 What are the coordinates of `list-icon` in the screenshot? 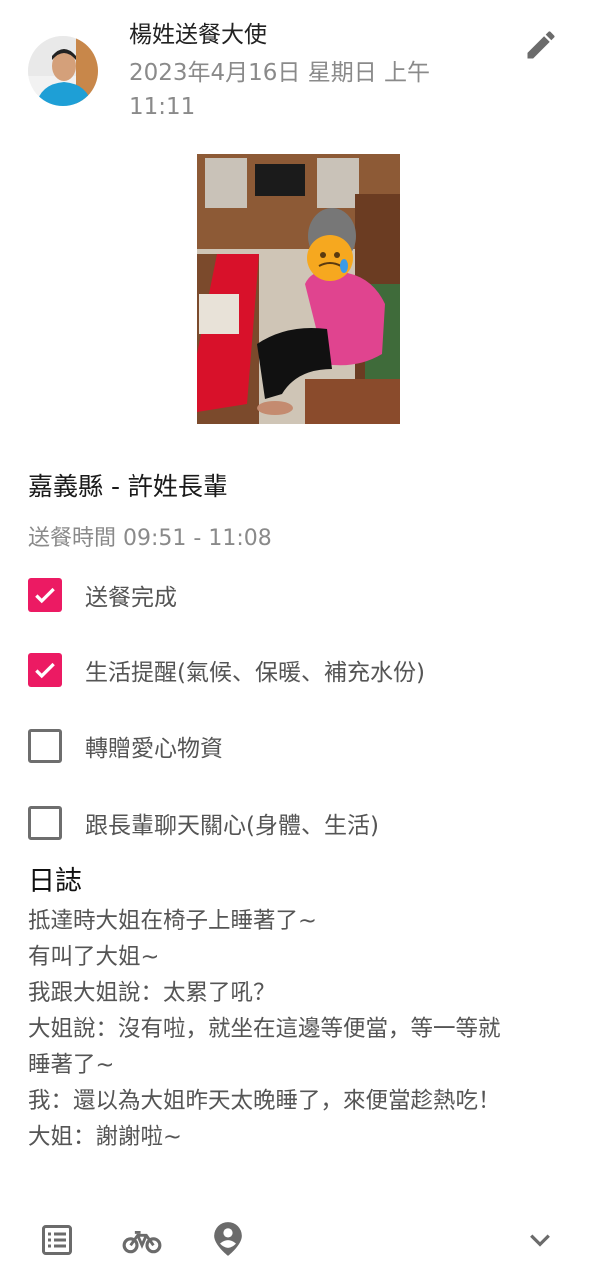 It's located at (57, 1240).